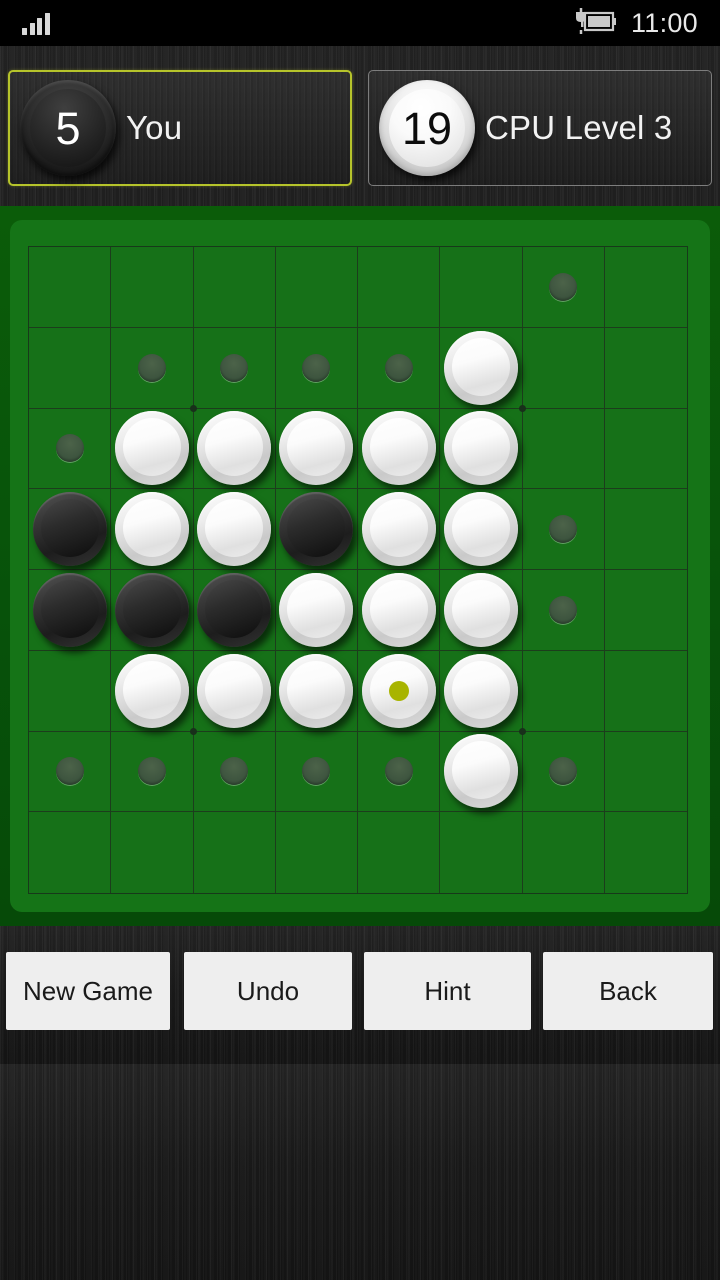  I want to click on board-cell-r4c5, so click(481, 610).